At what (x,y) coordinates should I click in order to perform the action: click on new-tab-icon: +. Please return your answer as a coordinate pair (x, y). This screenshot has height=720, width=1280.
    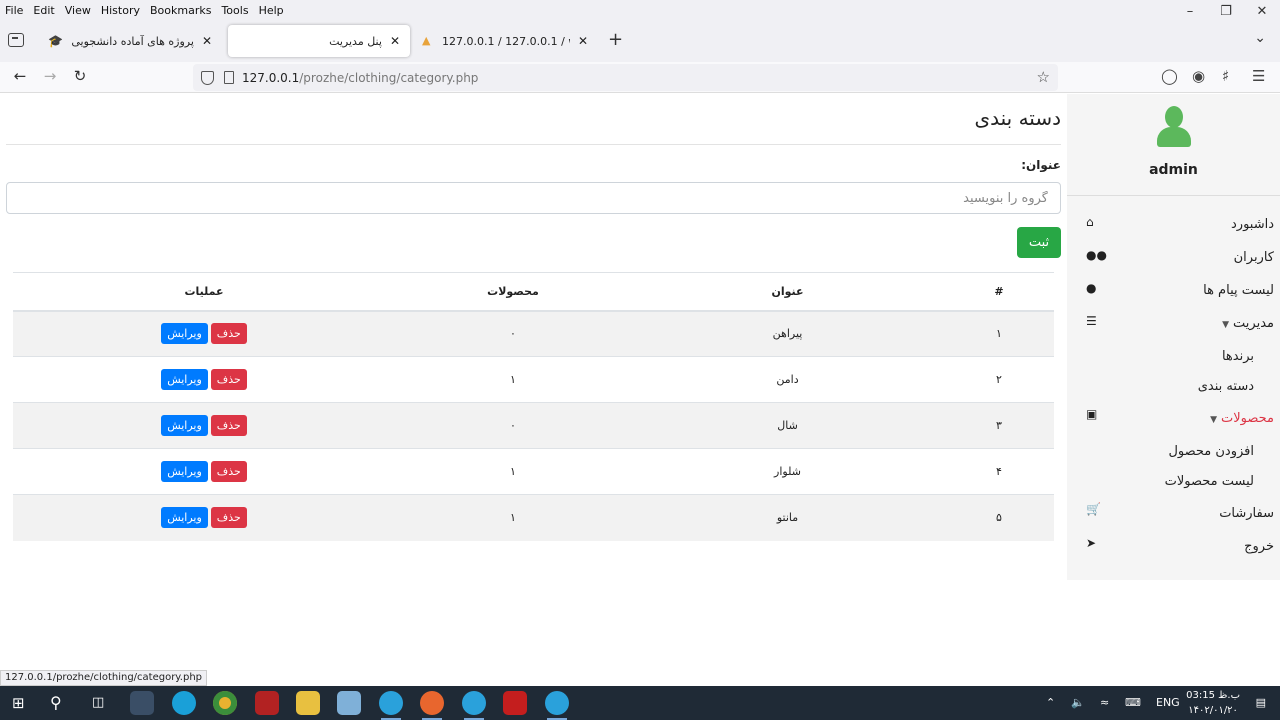
    Looking at the image, I should click on (615, 39).